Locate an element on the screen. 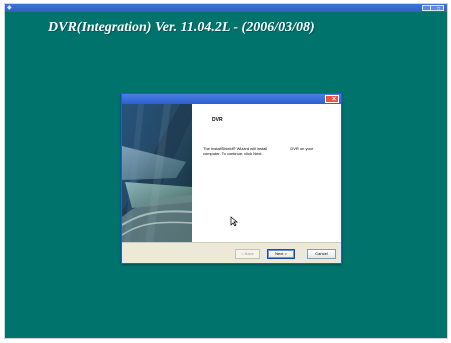 The height and width of the screenshot is (343, 451). wizard-artwork is located at coordinates (157, 173).